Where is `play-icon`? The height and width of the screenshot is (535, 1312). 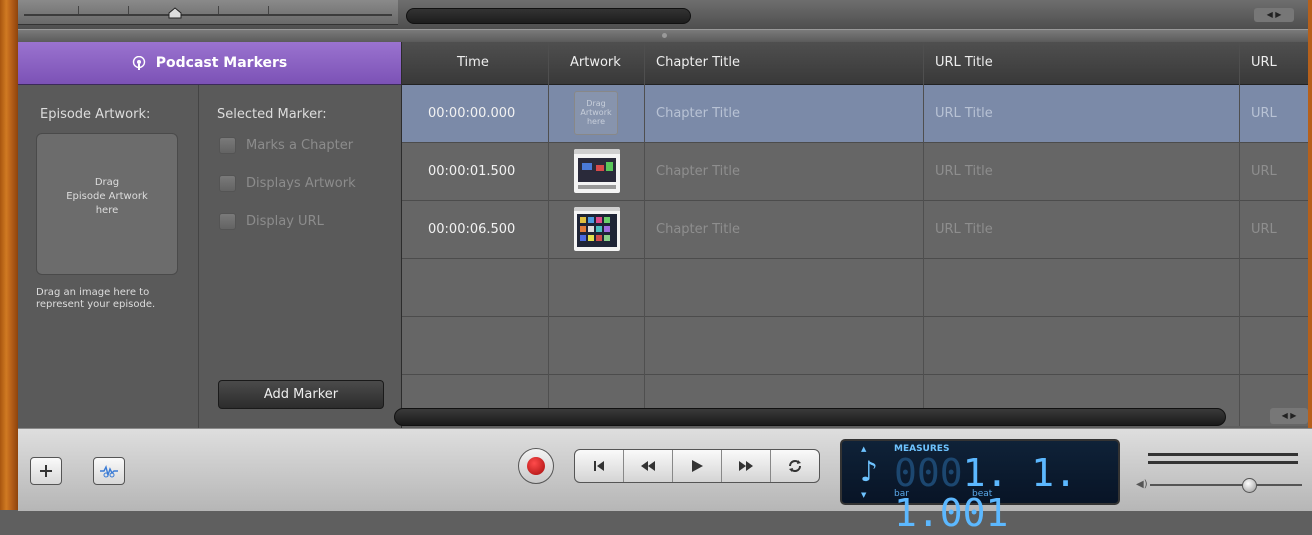 play-icon is located at coordinates (697, 466).